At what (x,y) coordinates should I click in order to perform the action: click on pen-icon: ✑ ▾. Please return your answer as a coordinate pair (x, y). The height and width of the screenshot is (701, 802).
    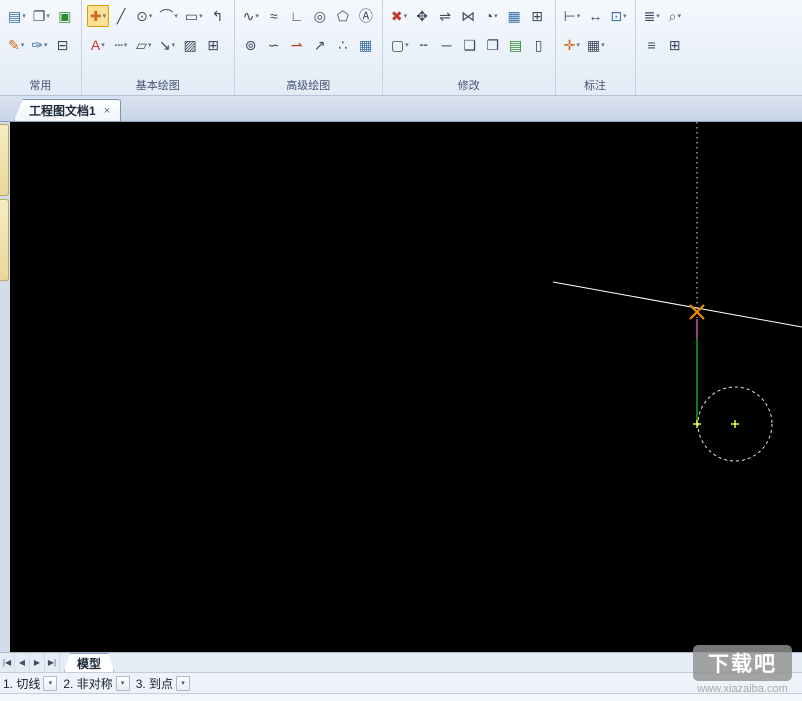
    Looking at the image, I should click on (39, 45).